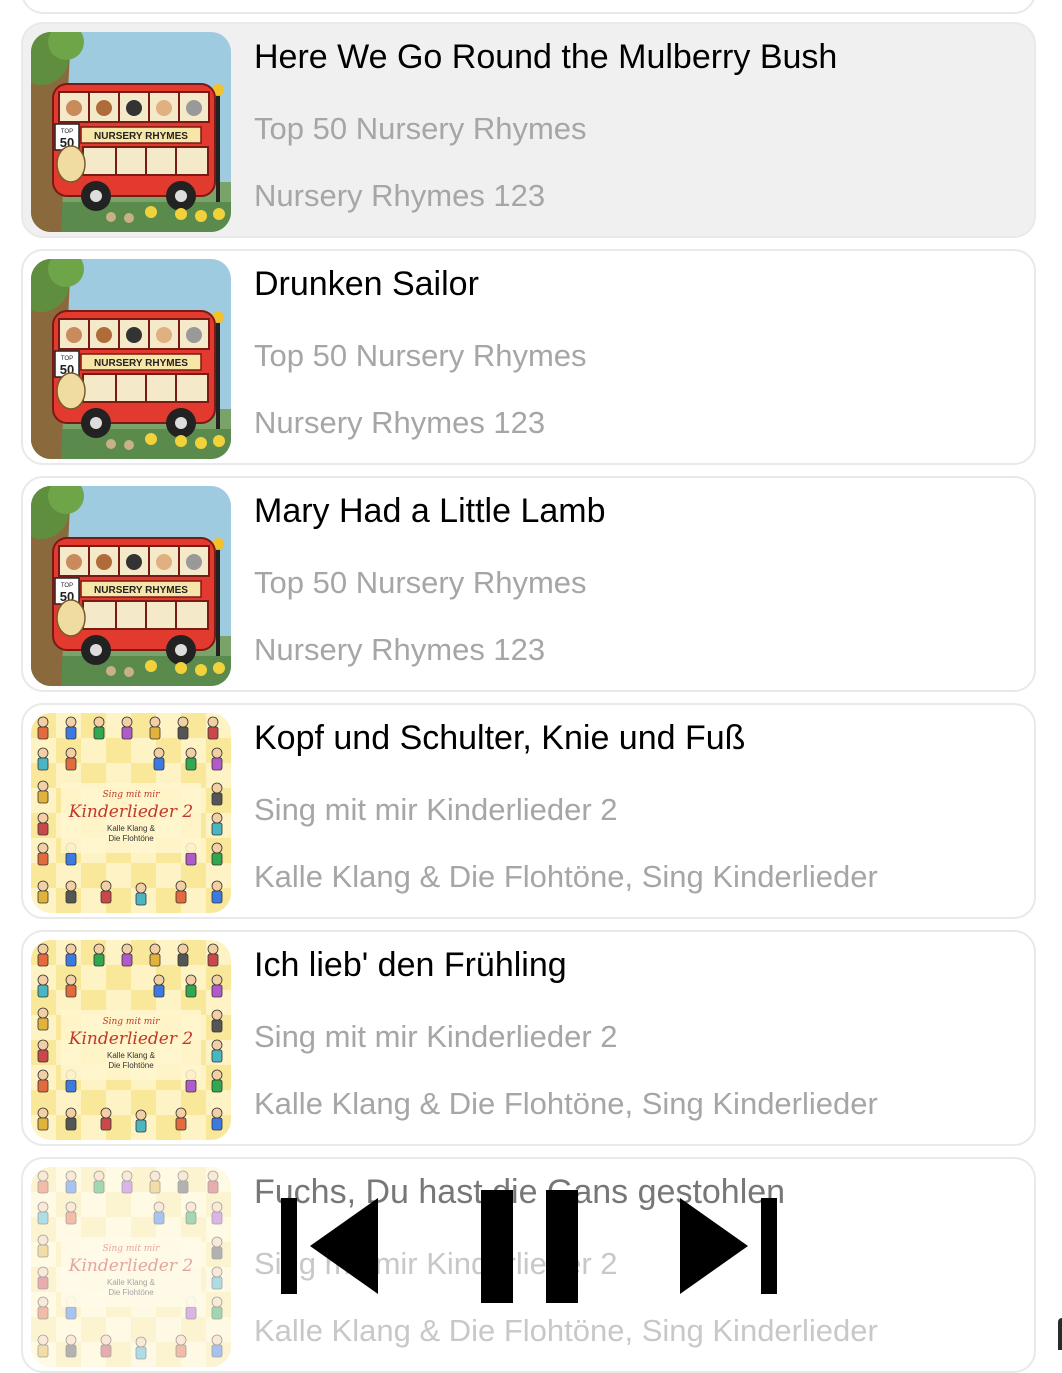 The image size is (1062, 1373). What do you see at coordinates (500, 738) in the screenshot?
I see `track-title: Kopf und Schulter, Knie und Fuß` at bounding box center [500, 738].